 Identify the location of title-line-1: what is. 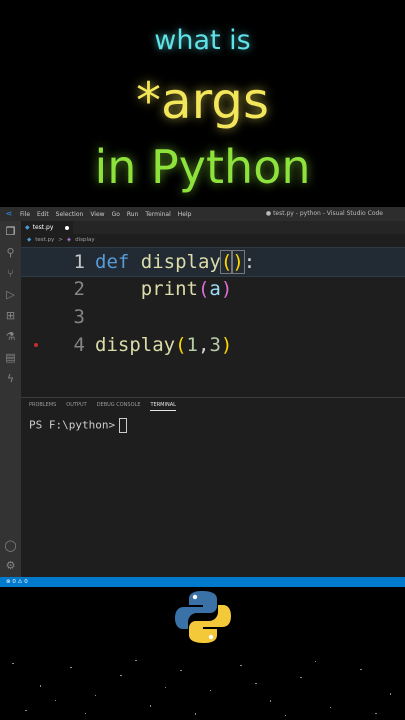
(202, 40).